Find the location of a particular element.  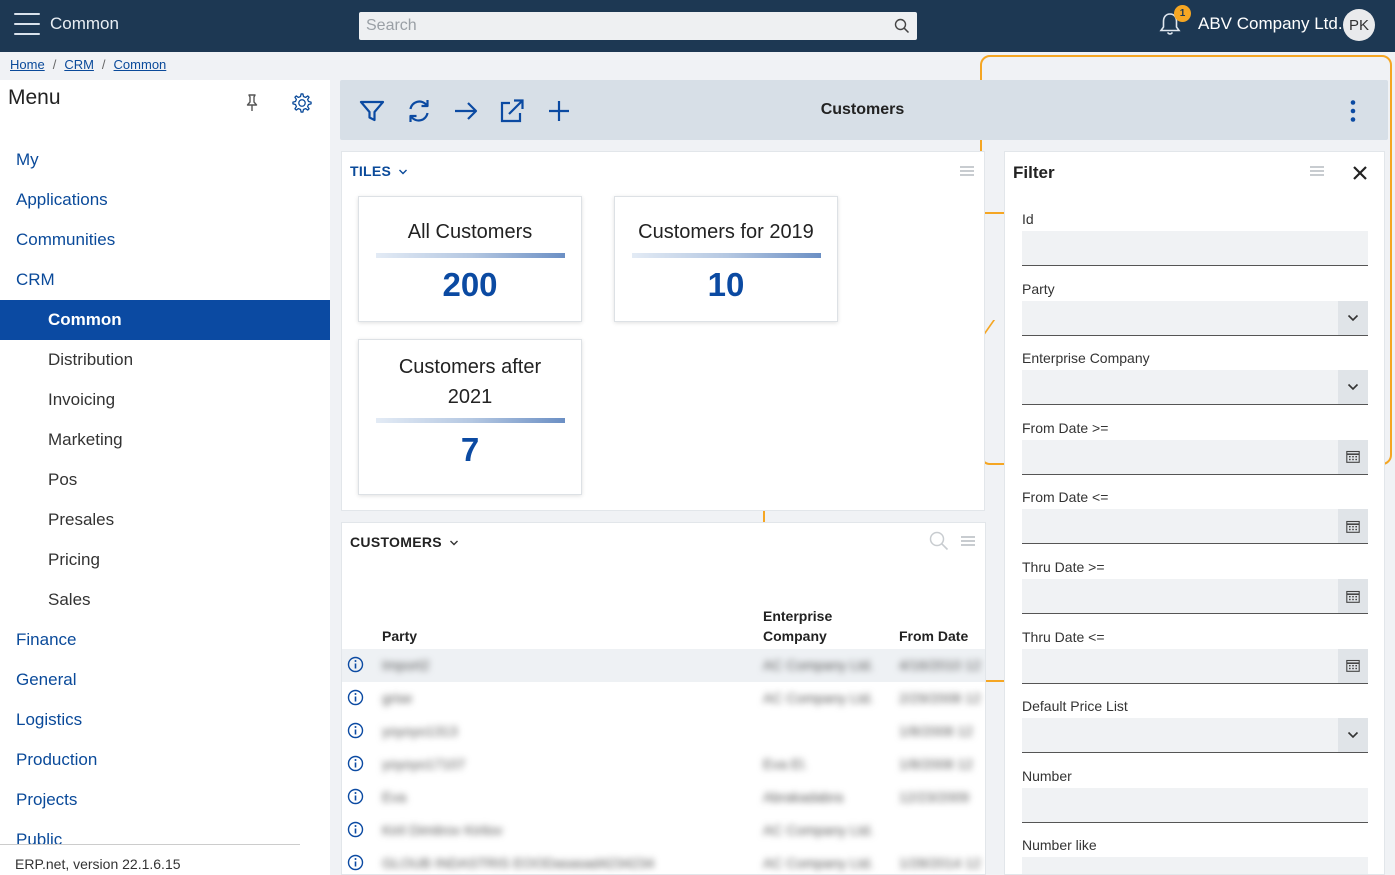

menu-title: Menu is located at coordinates (34, 97).